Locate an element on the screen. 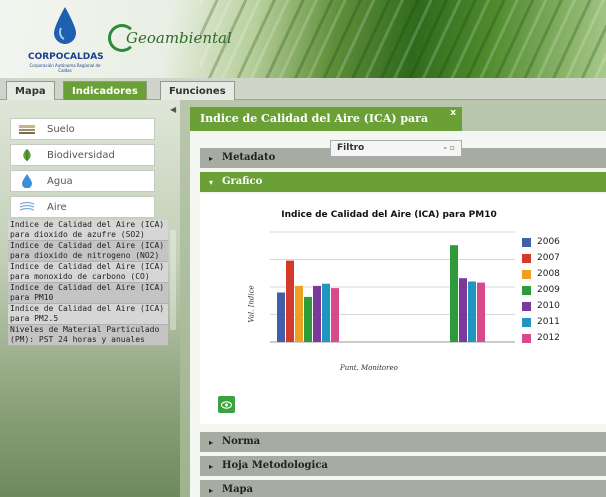 Image resolution: width=606 pixels, height=497 pixels. geoambiental-logo: Geoambiental is located at coordinates (170, 38).